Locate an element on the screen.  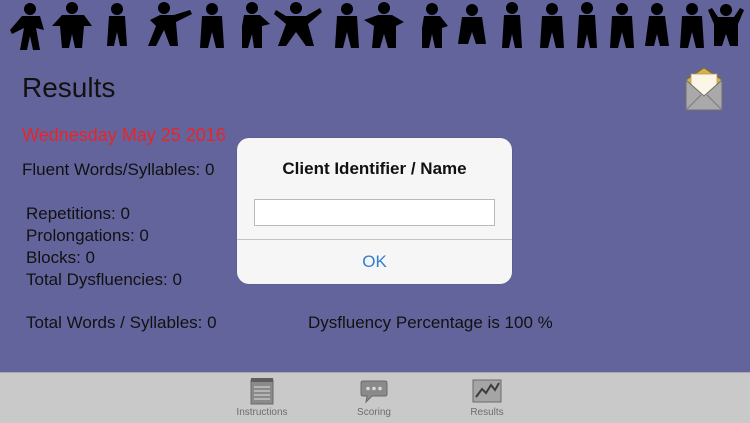
ok-button: OK is located at coordinates (374, 262).